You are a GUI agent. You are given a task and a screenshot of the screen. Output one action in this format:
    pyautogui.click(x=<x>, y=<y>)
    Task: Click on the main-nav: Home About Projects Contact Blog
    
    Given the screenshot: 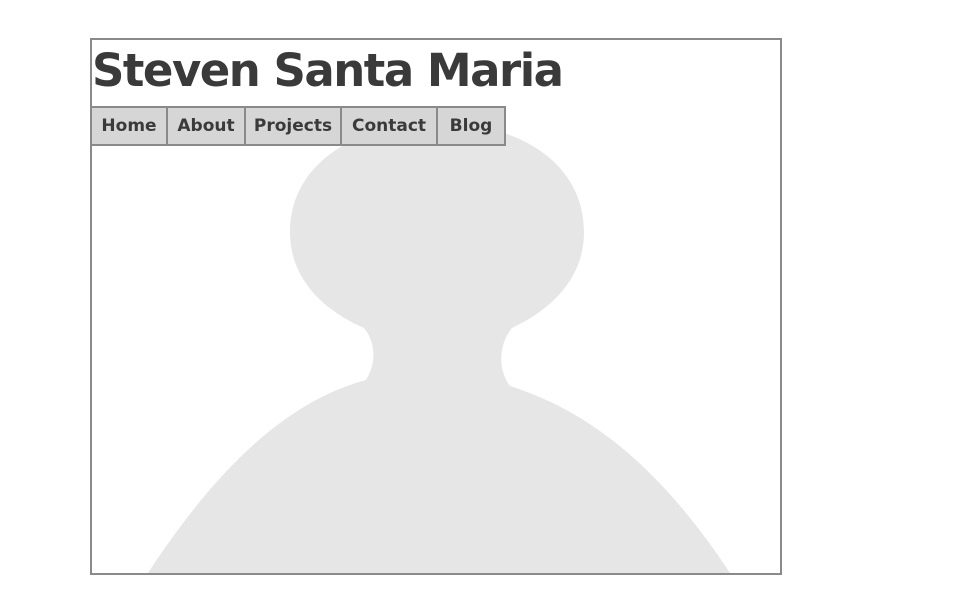 What is the action you would take?
    pyautogui.click(x=299, y=126)
    